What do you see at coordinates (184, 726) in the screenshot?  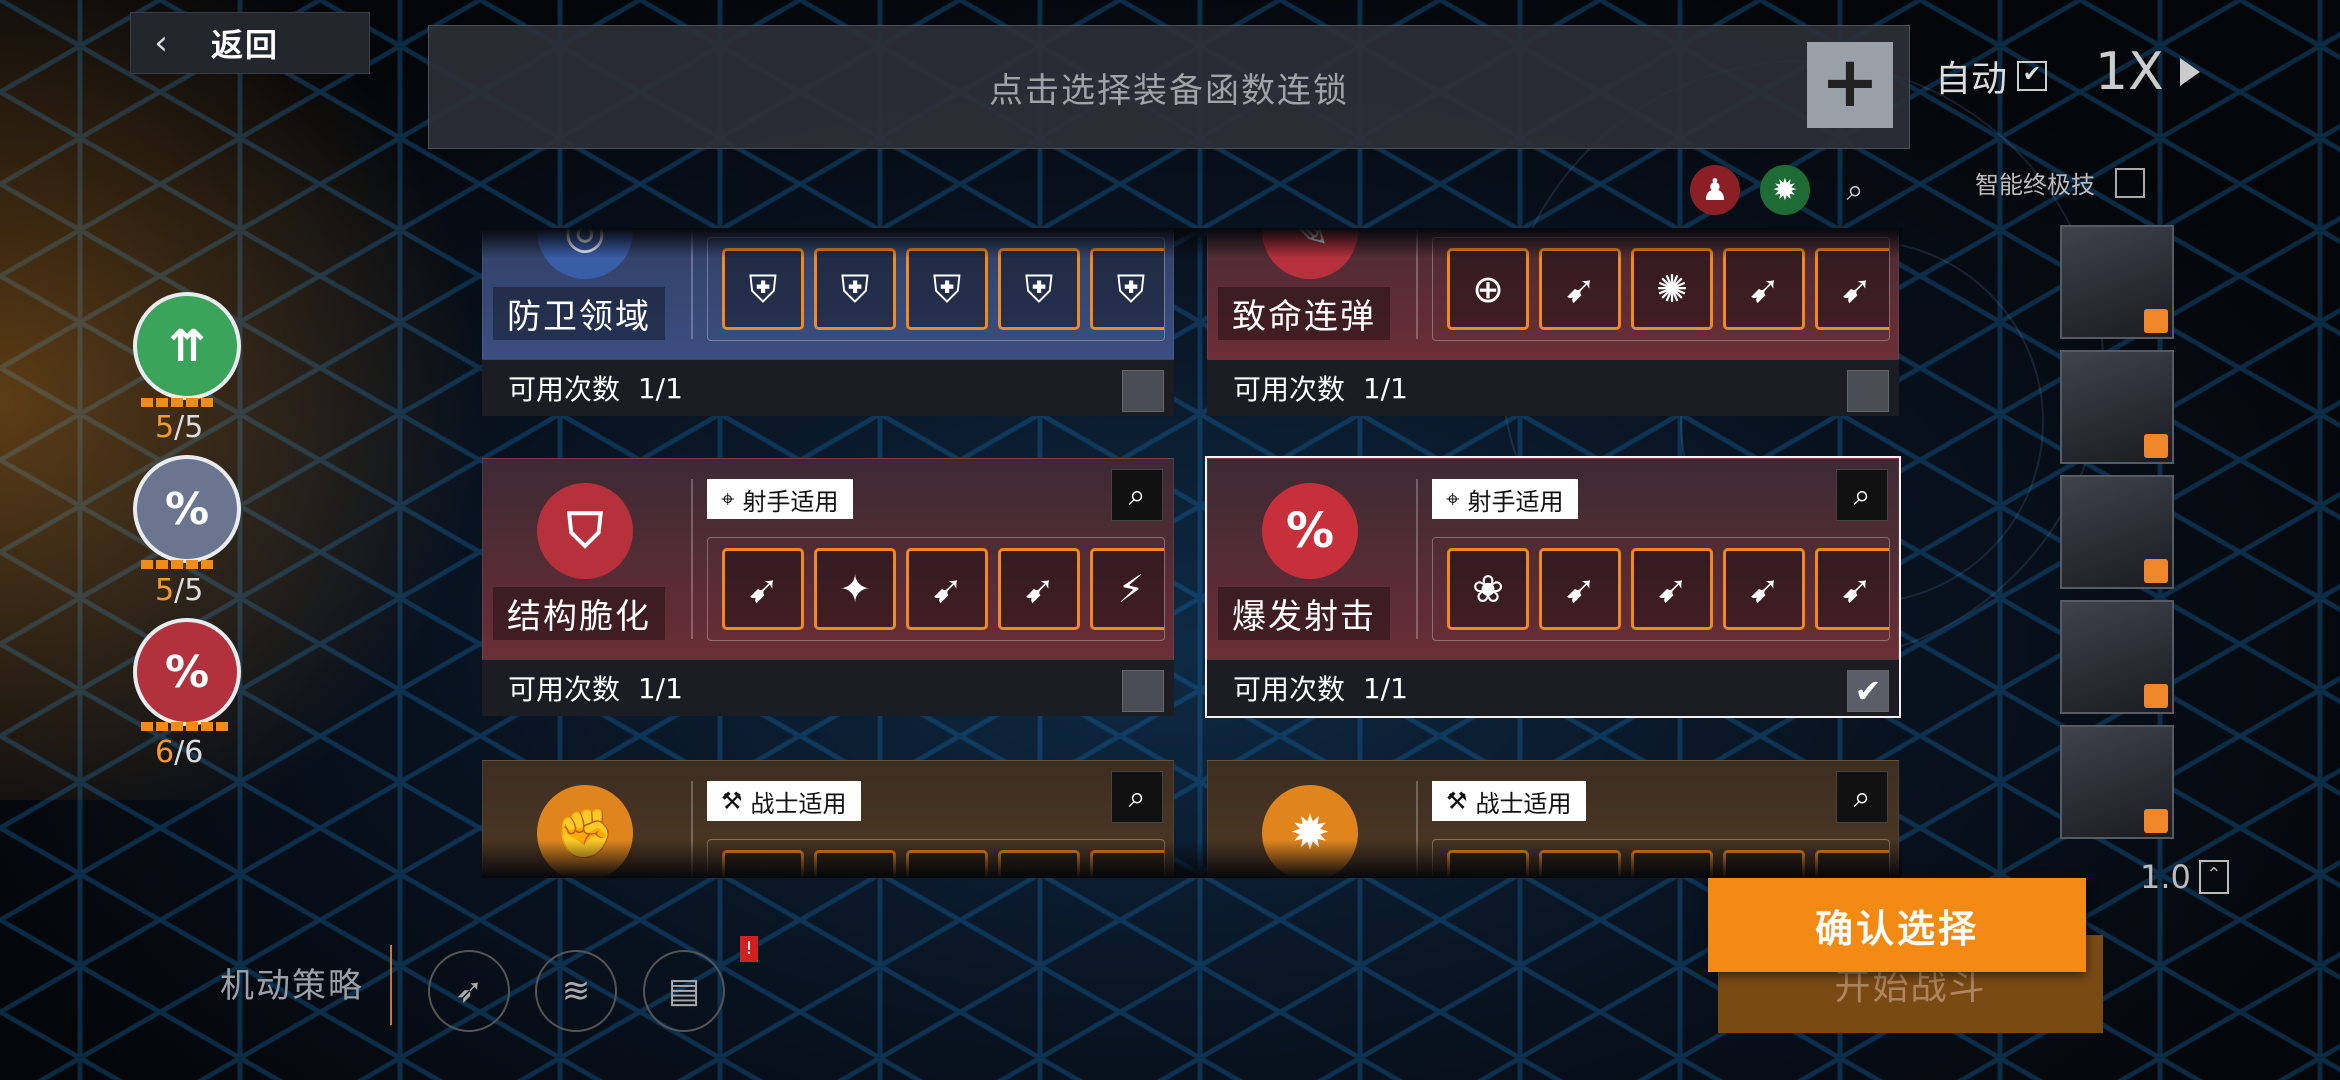 I see `skill-3-charges` at bounding box center [184, 726].